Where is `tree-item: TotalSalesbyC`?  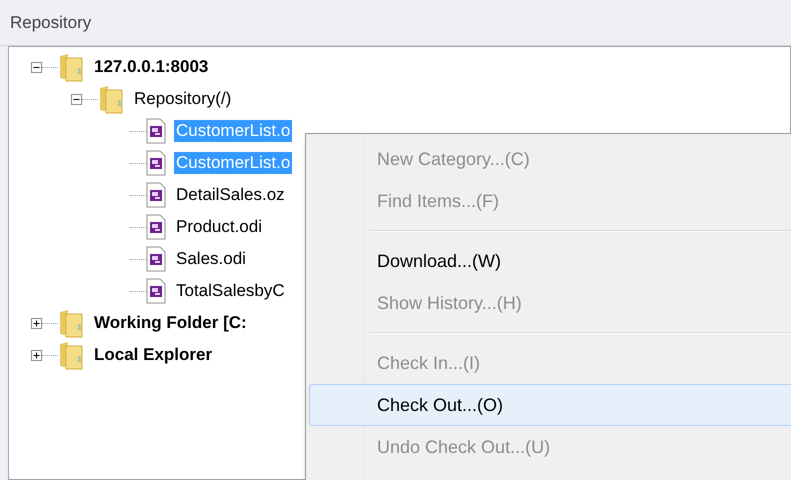 tree-item: TotalSalesbyC is located at coordinates (230, 291).